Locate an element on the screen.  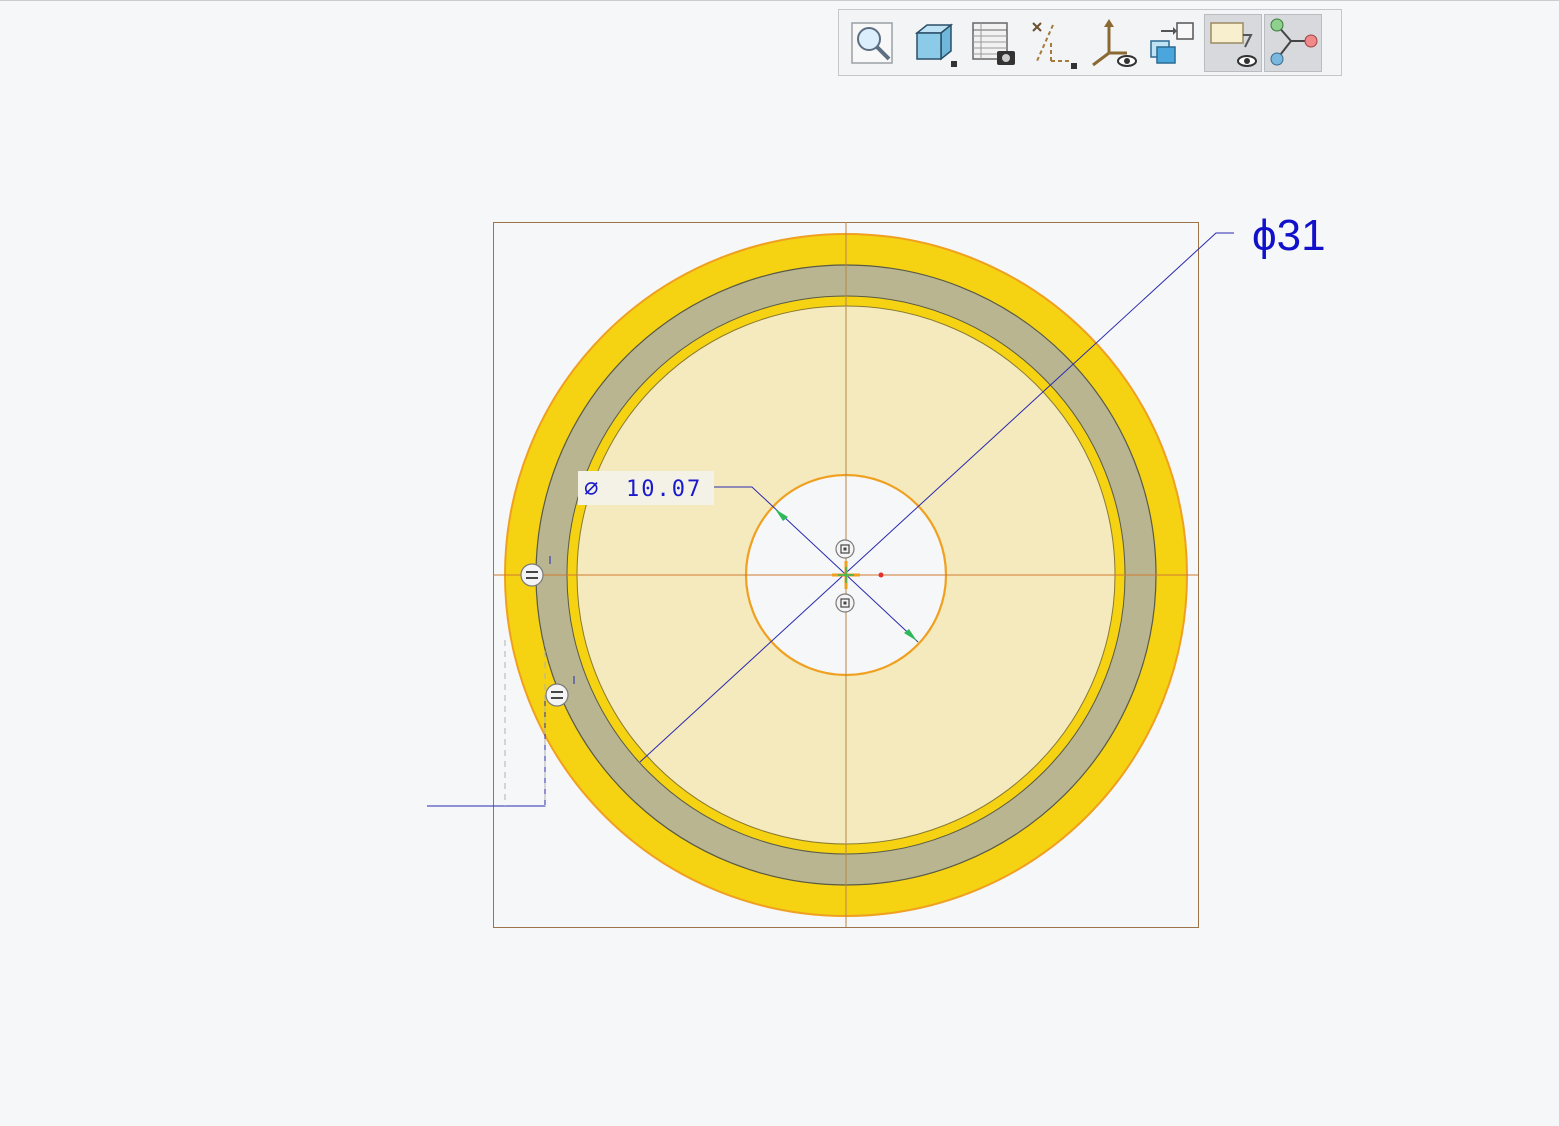
coordinate-eye-icon is located at coordinates (1114, 42).